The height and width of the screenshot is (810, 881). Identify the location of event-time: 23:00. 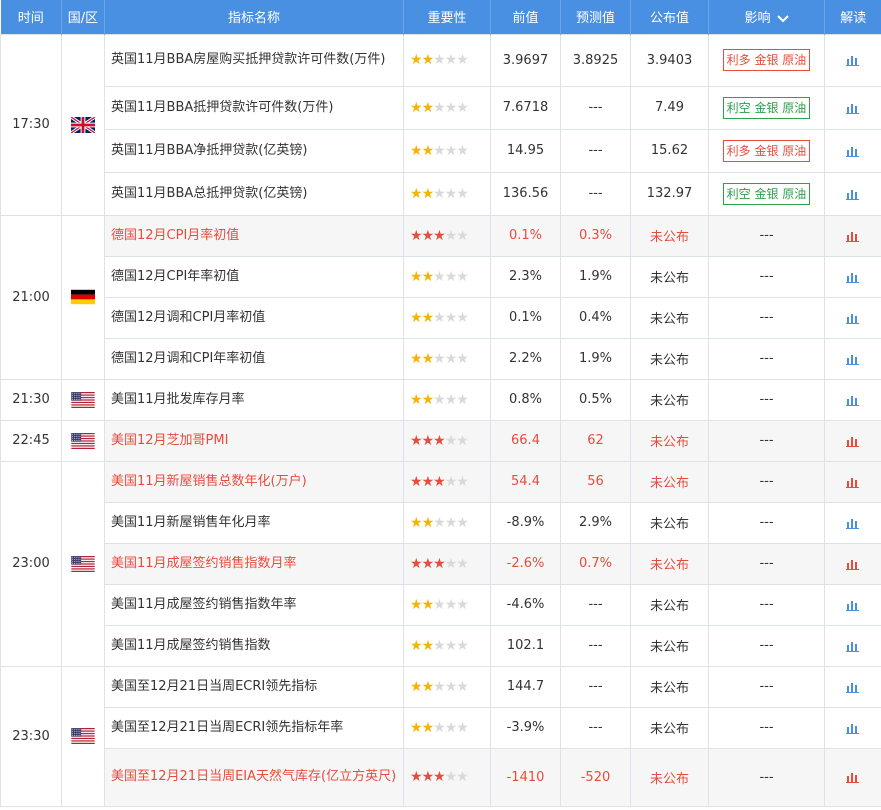
(31, 563).